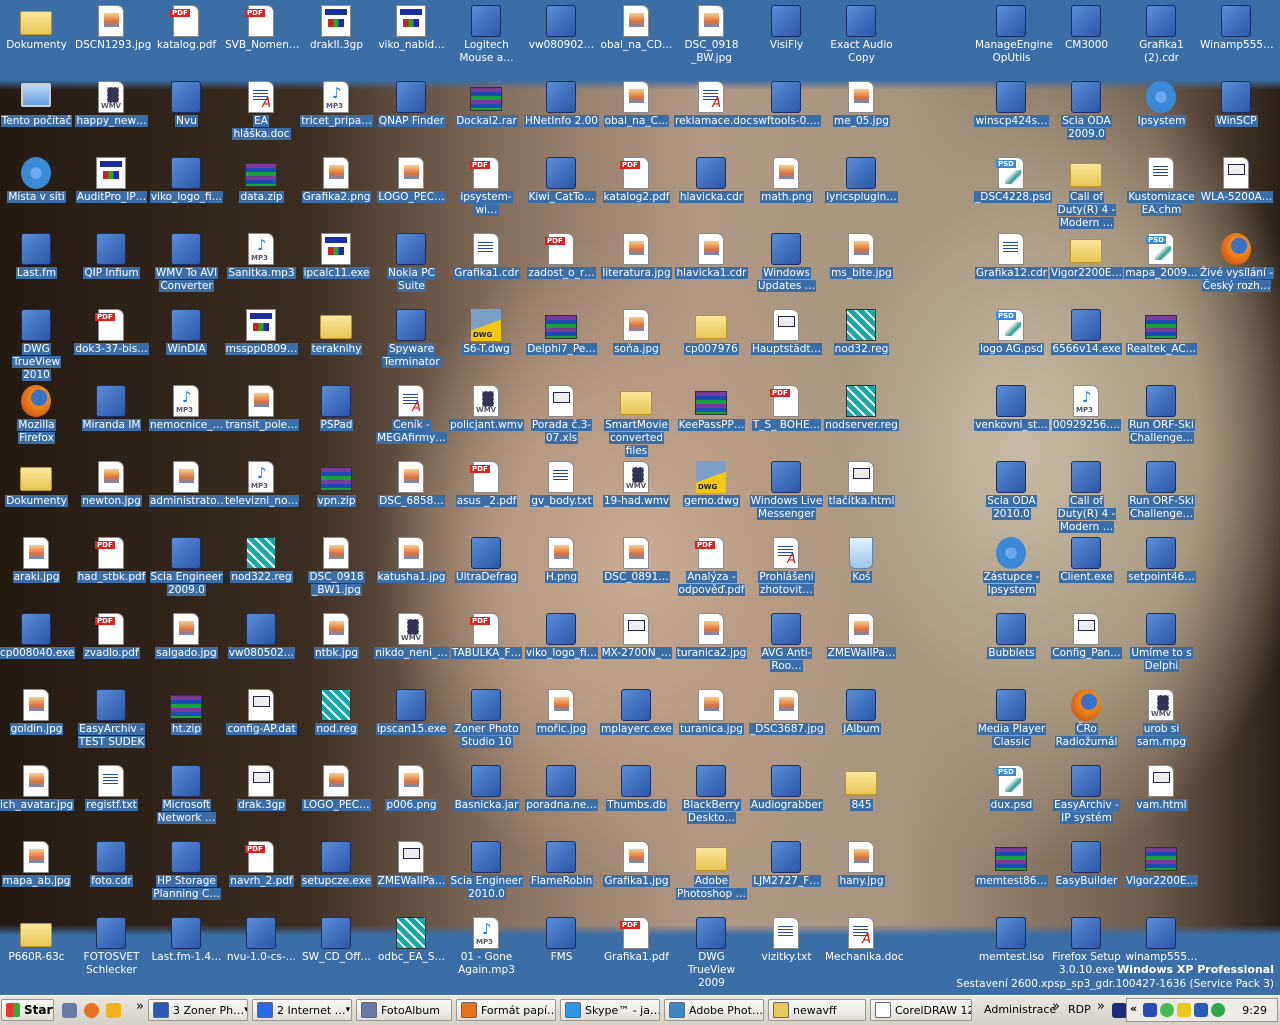 Image resolution: width=1280 pixels, height=1025 pixels. What do you see at coordinates (186, 344) in the screenshot?
I see `desktop-icon: WinDIA` at bounding box center [186, 344].